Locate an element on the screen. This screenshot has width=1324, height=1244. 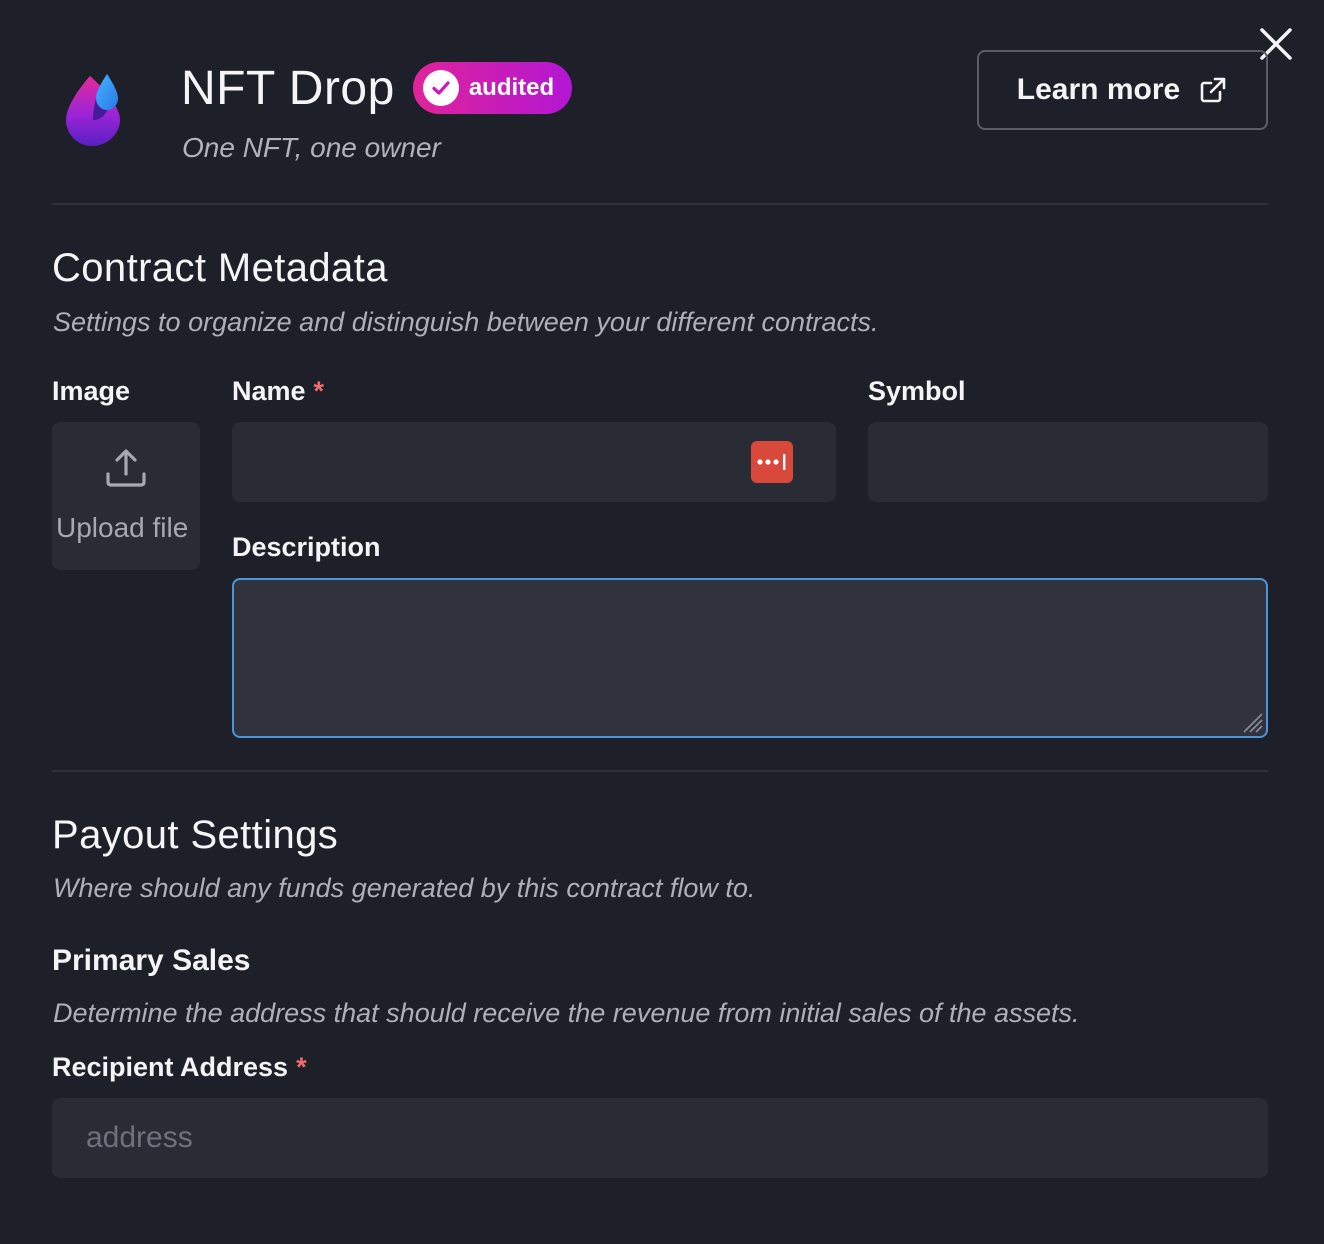
resize-grip-icon is located at coordinates (1251, 721).